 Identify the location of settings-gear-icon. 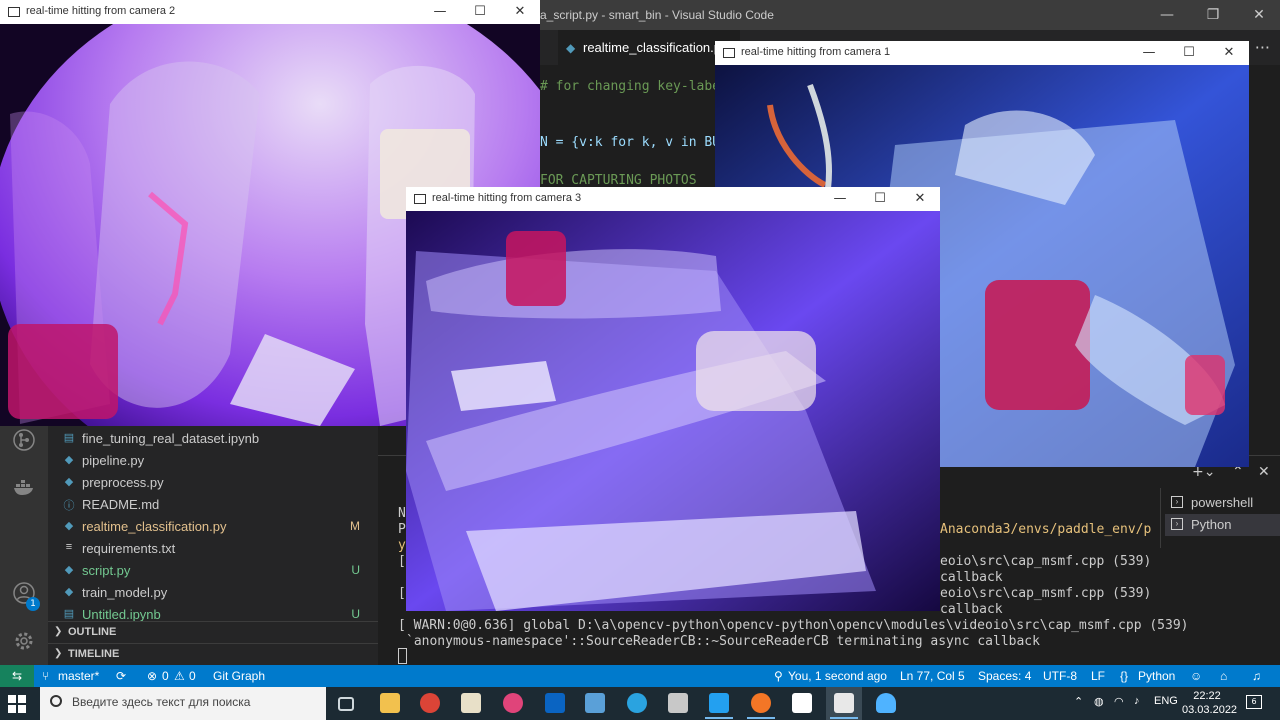
(24, 641).